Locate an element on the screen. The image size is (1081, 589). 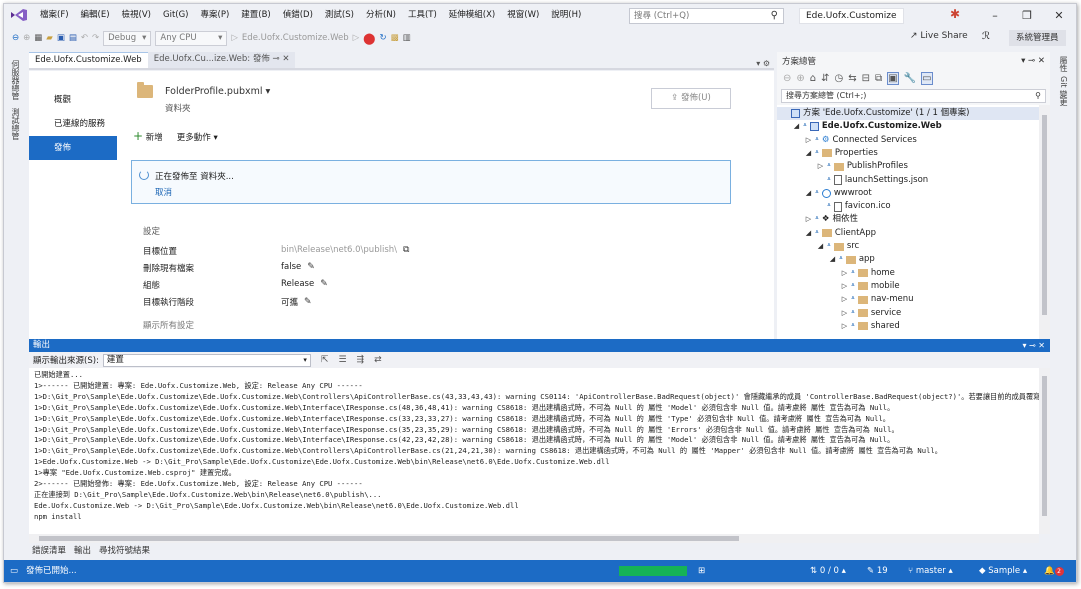
edits-indicator: ✎ 19 is located at coordinates (877, 571).